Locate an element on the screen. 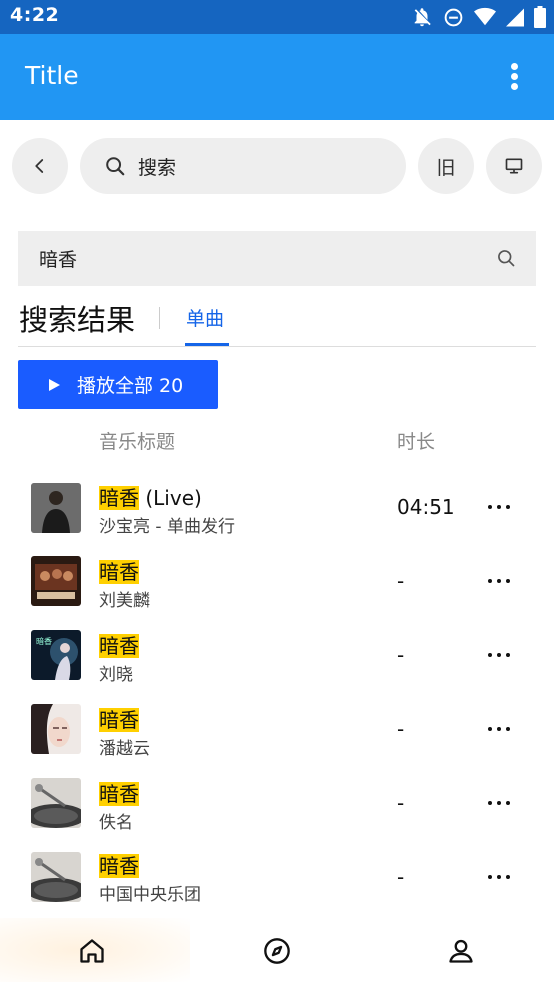 This screenshot has height=982, width=554. notifications-off-icon is located at coordinates (422, 17).